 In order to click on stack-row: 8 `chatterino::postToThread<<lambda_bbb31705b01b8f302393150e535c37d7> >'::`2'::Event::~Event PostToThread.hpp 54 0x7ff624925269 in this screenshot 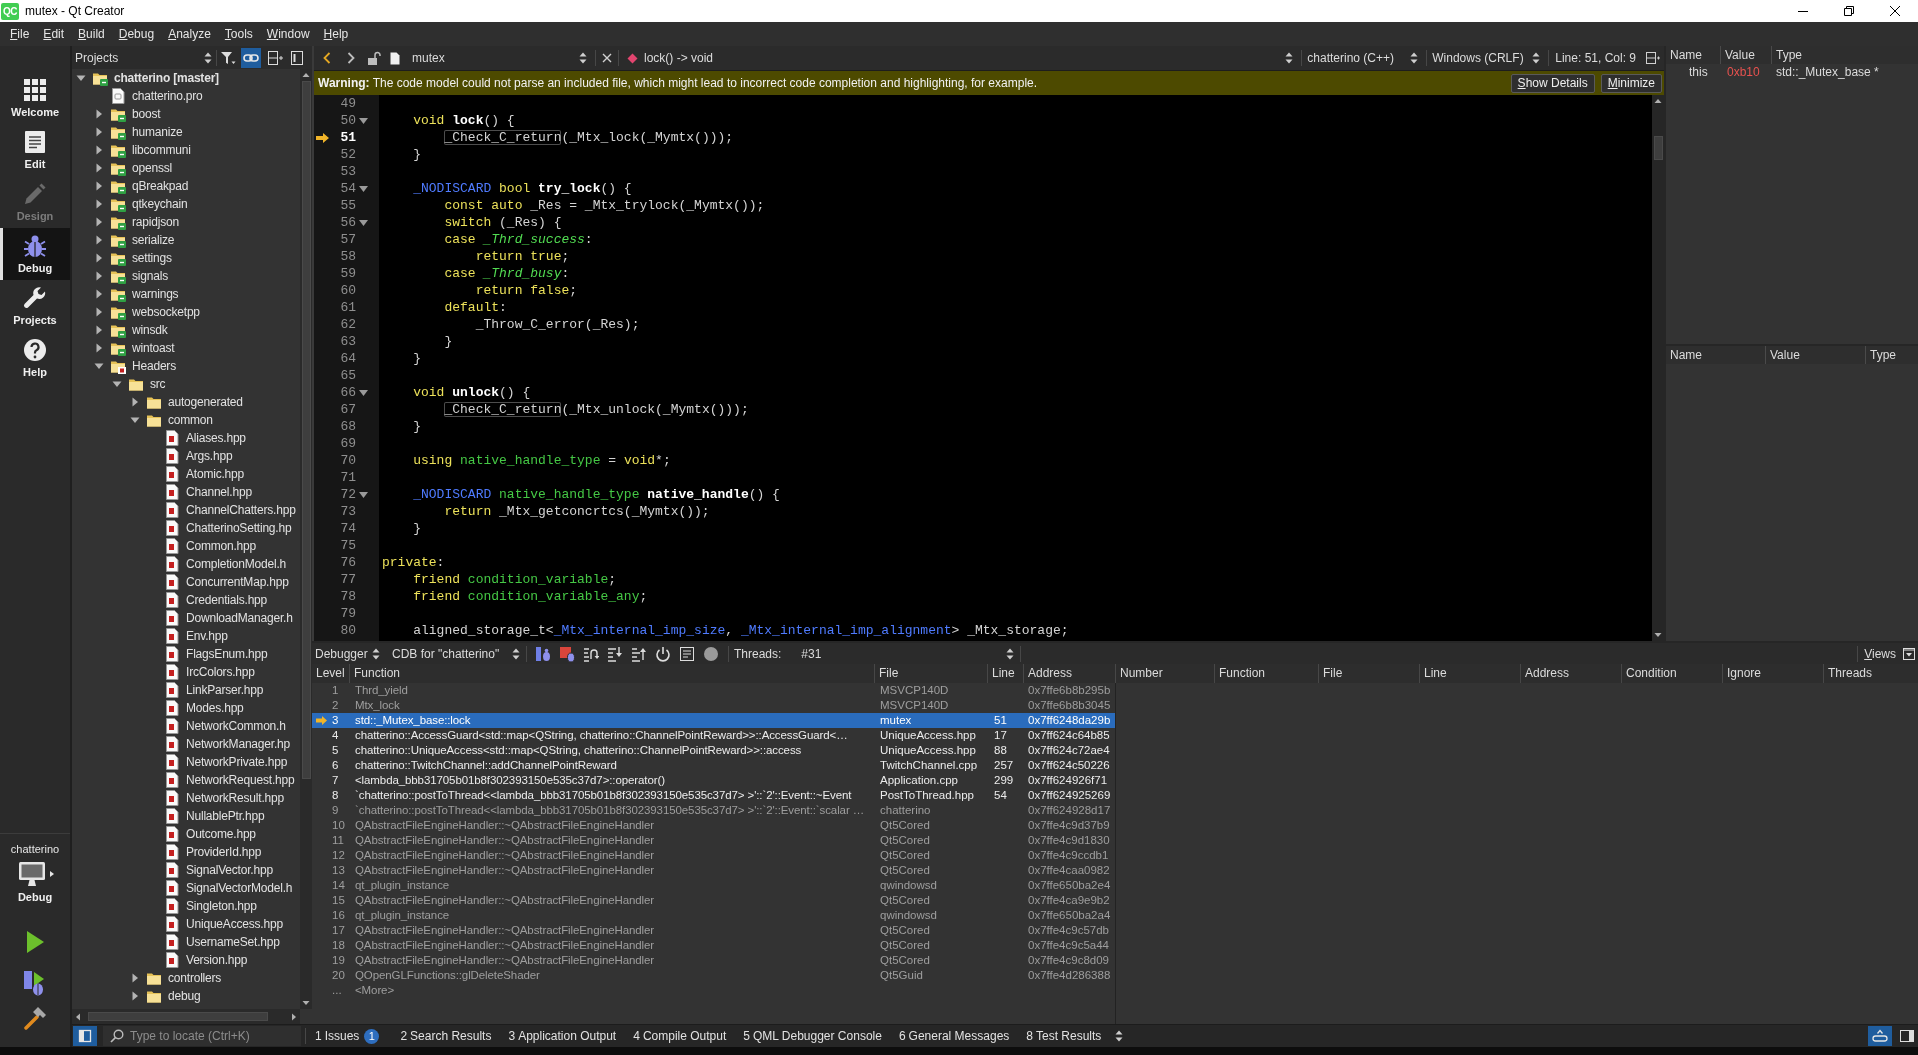, I will do `click(713, 795)`.